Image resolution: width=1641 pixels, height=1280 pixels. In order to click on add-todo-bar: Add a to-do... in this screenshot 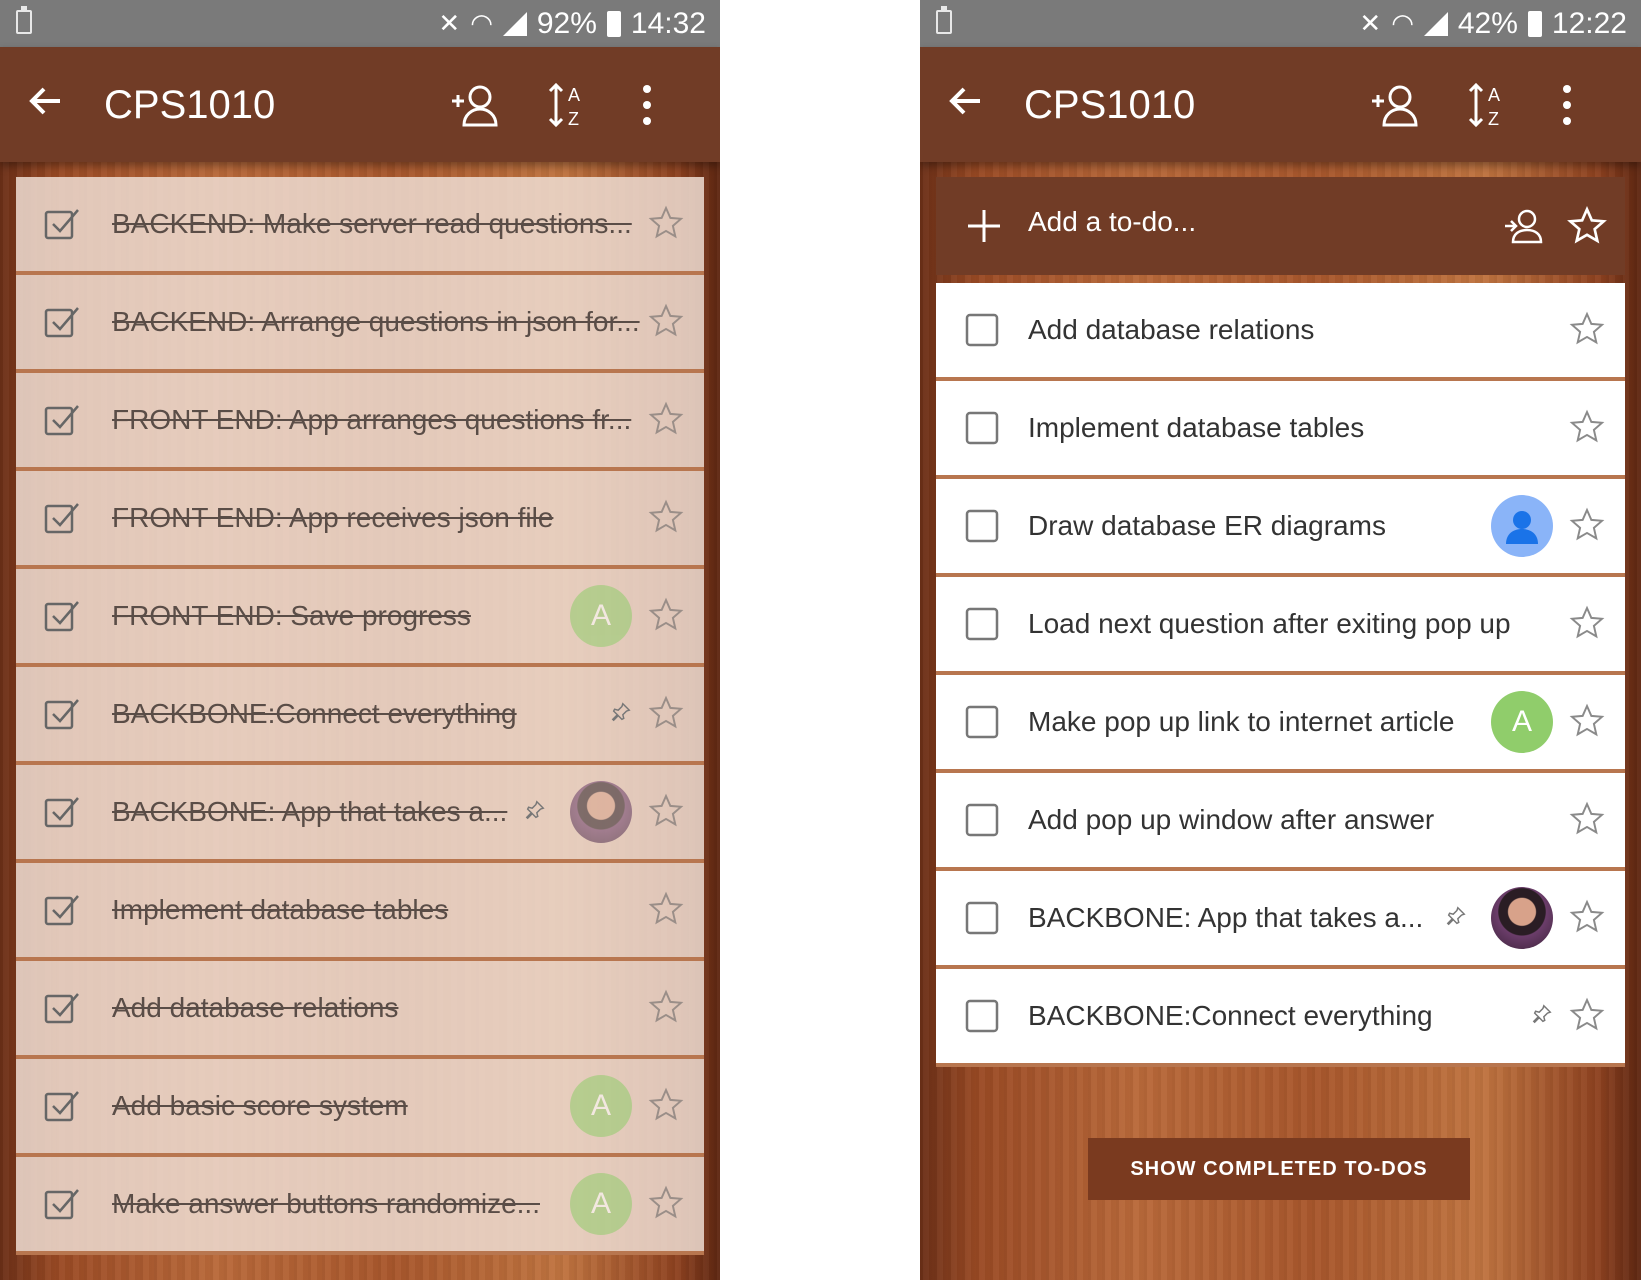, I will do `click(1280, 226)`.